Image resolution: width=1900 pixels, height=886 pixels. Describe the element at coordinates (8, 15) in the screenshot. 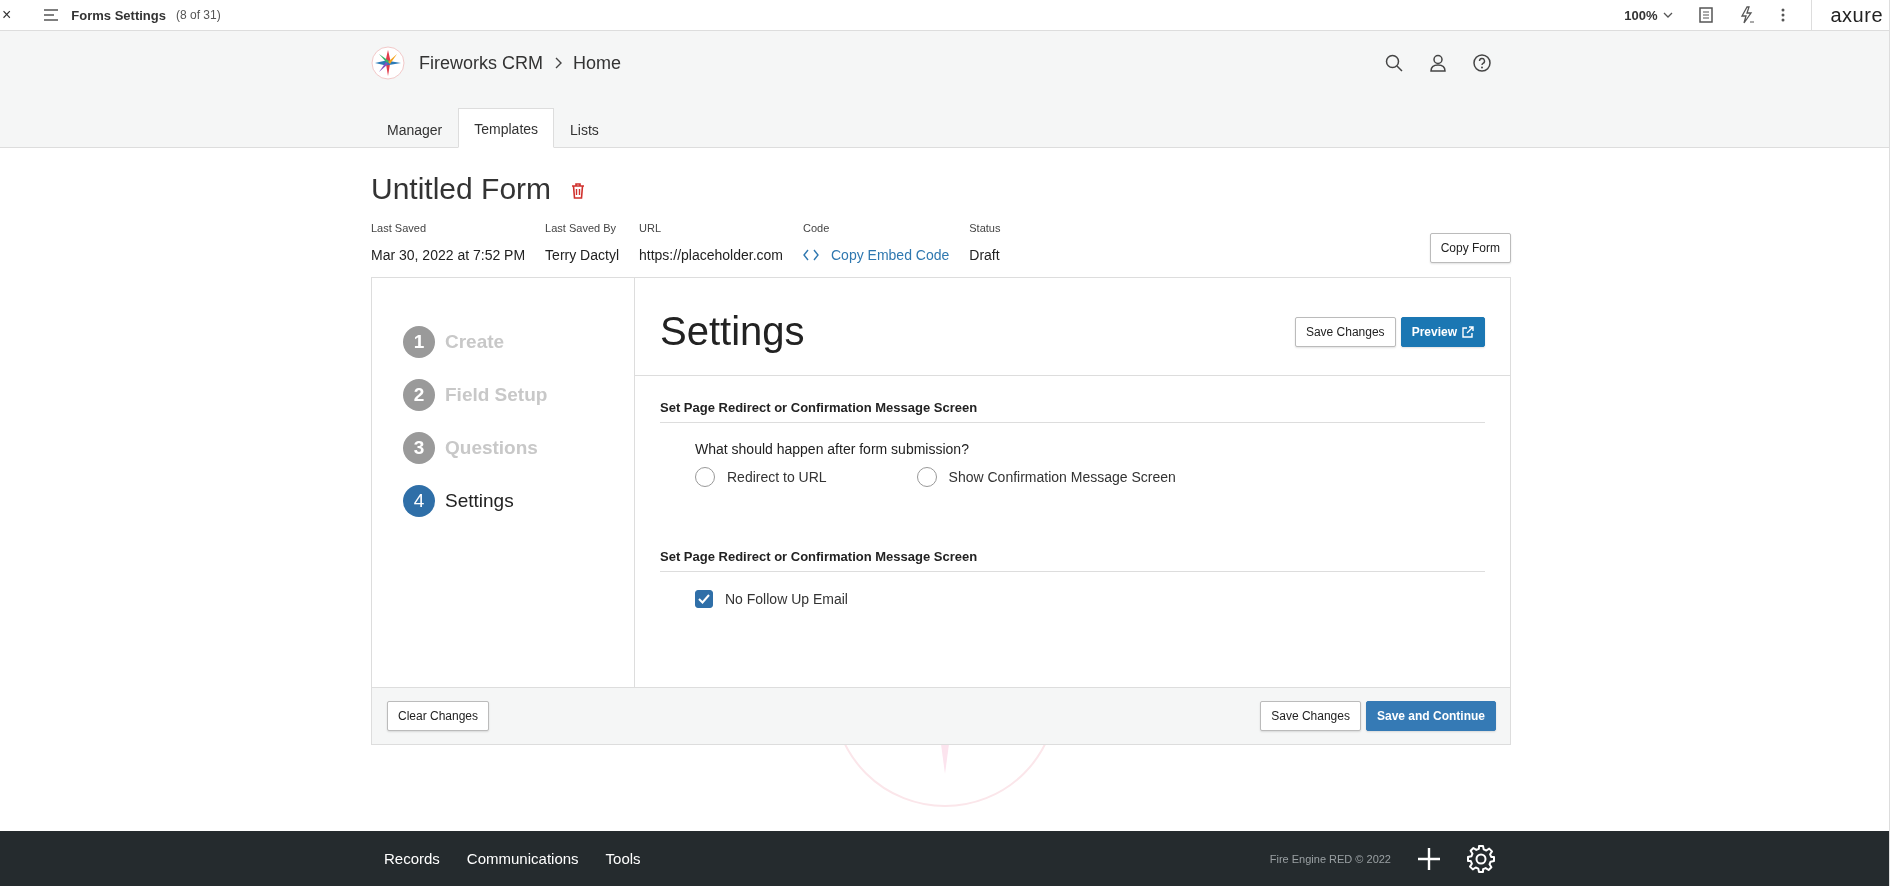

I see `close-button: ×` at that location.